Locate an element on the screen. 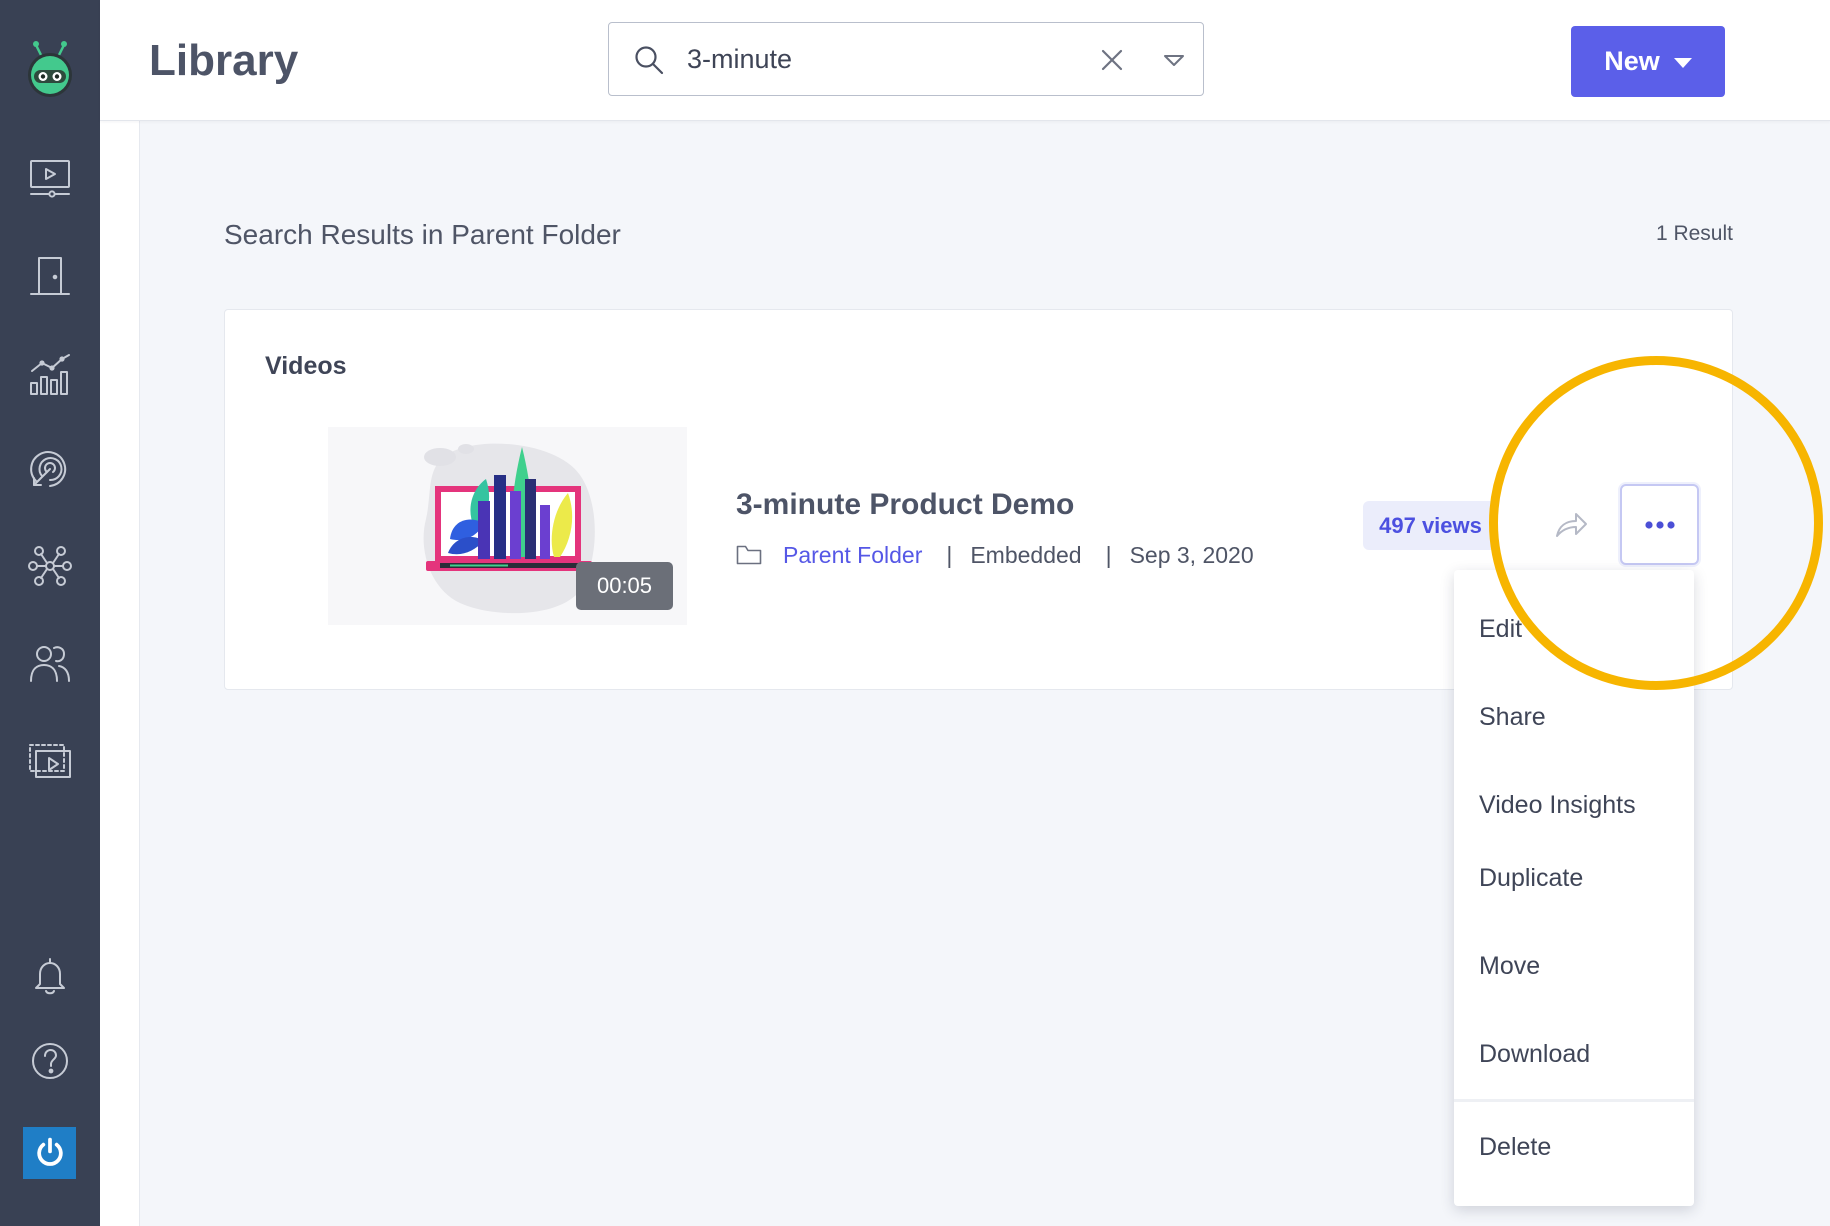 This screenshot has width=1830, height=1226. power-icon is located at coordinates (49, 1151).